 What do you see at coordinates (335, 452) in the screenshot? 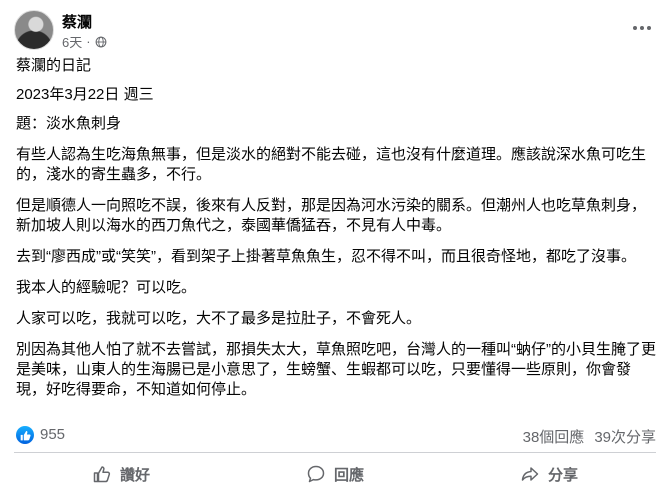
I see `divider` at bounding box center [335, 452].